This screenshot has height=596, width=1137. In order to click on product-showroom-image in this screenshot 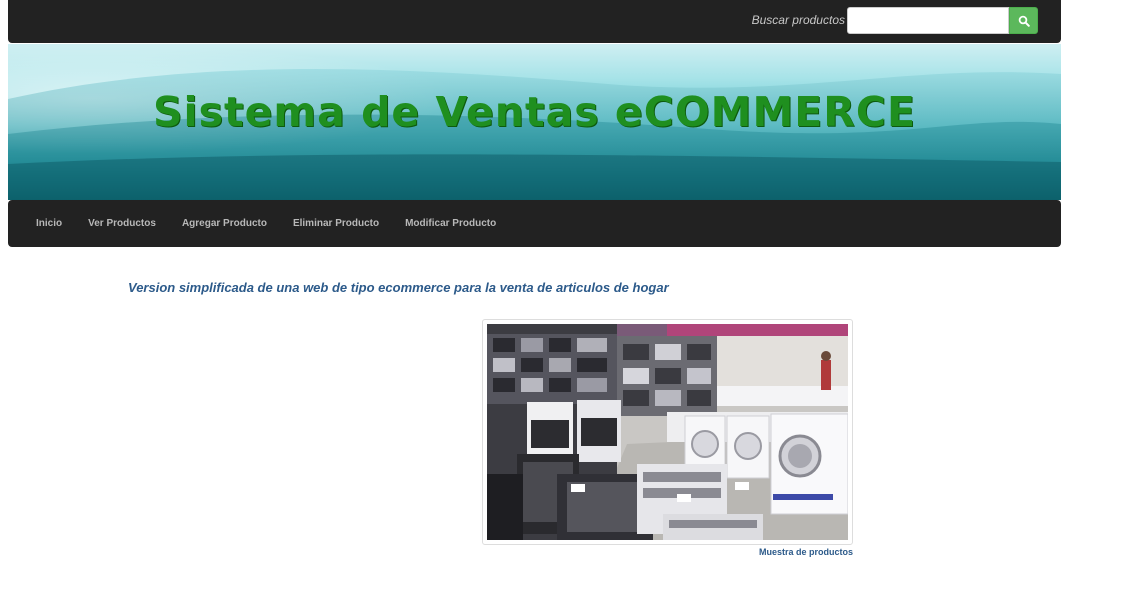, I will do `click(667, 432)`.